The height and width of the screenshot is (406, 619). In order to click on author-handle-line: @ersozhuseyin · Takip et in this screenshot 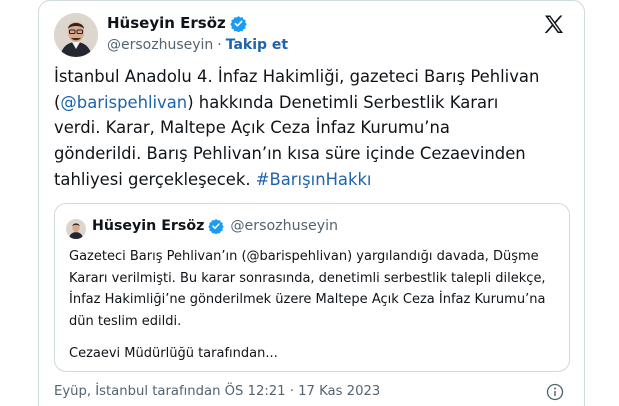, I will do `click(197, 45)`.